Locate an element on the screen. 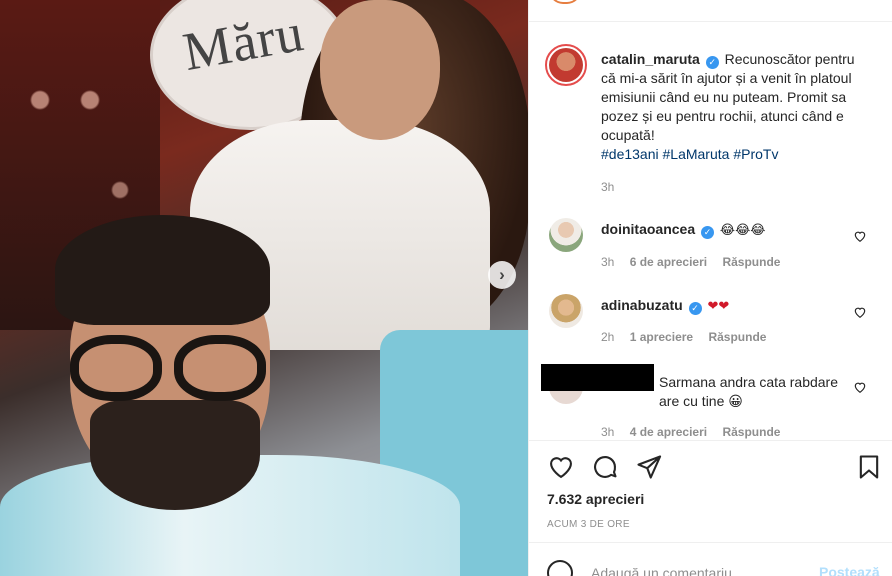  post-actions is located at coordinates (713, 467).